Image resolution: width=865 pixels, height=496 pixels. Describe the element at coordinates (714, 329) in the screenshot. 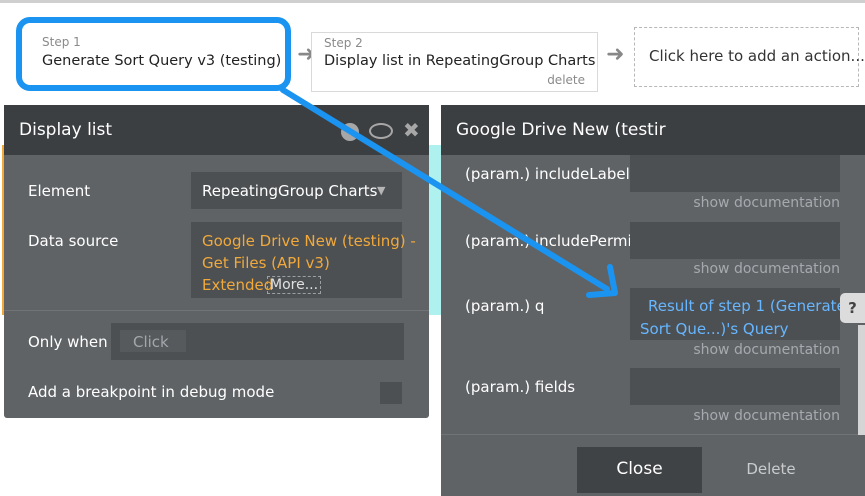

I see `param-q-value-line-2: Sort Que...)'s Query` at that location.